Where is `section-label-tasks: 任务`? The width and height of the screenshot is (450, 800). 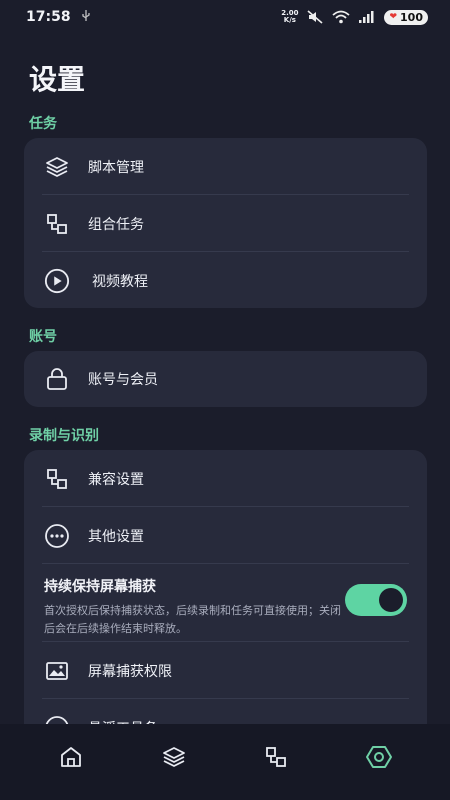 section-label-tasks: 任务 is located at coordinates (43, 124).